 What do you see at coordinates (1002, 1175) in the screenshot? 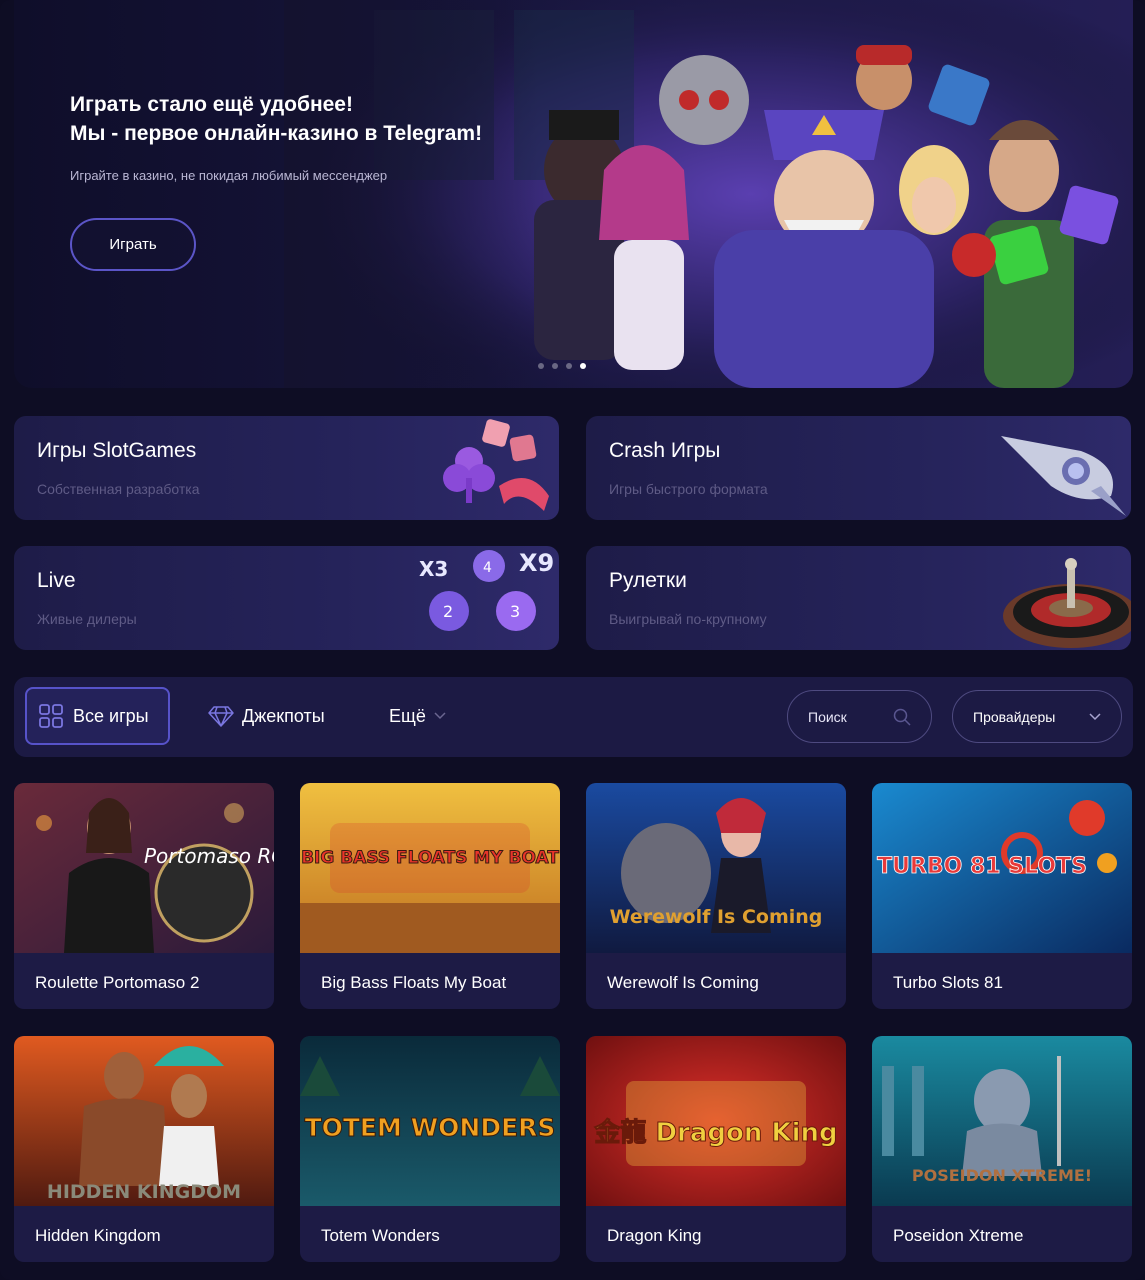
I see `thumb-title: POSEIDON XTREME!` at bounding box center [1002, 1175].